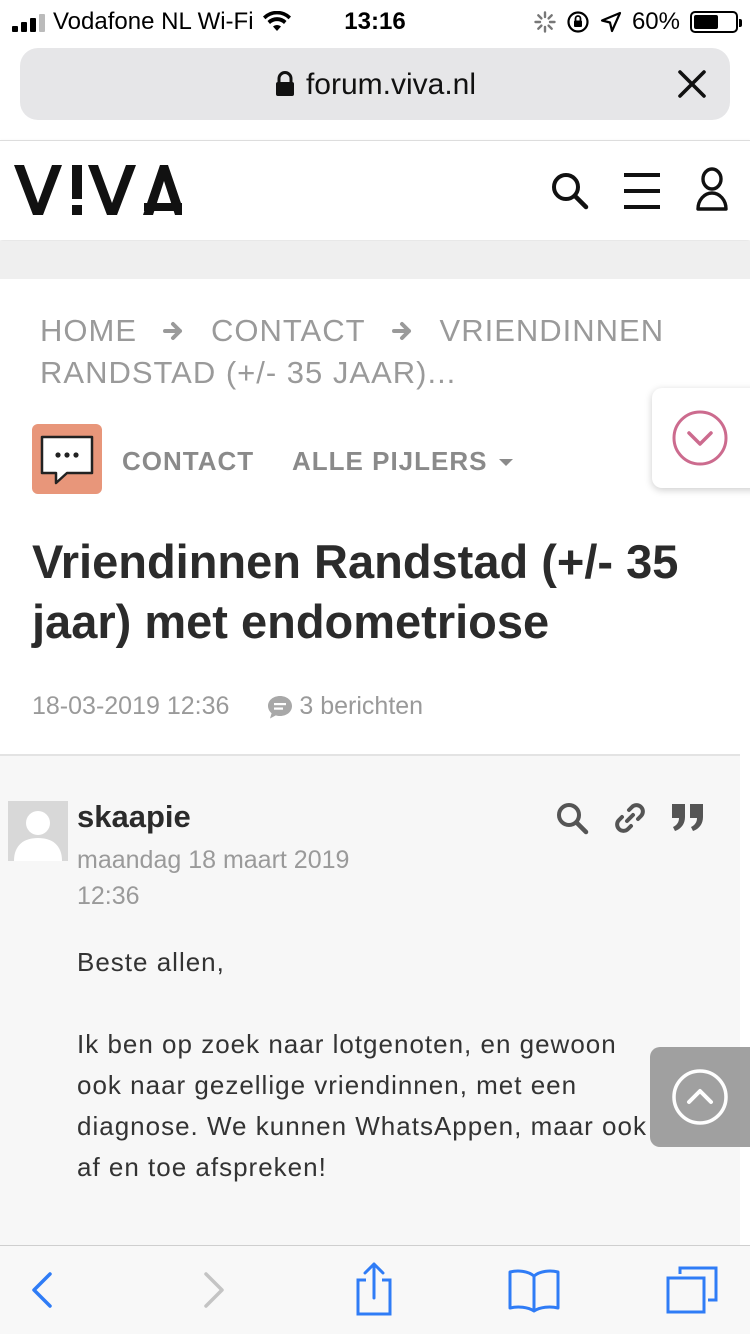 This screenshot has width=750, height=1334. I want to click on activity-spinner-icon, so click(545, 22).